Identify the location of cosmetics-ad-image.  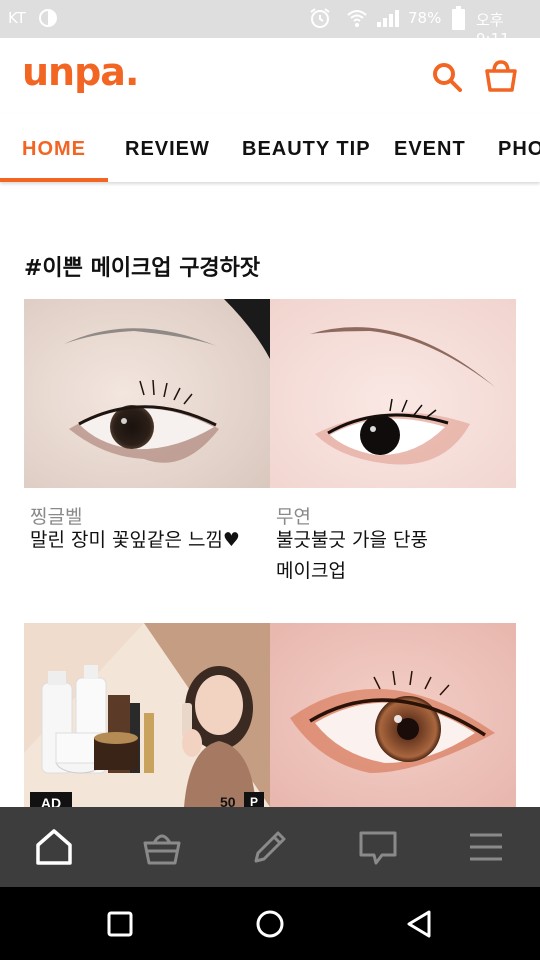
(147, 715).